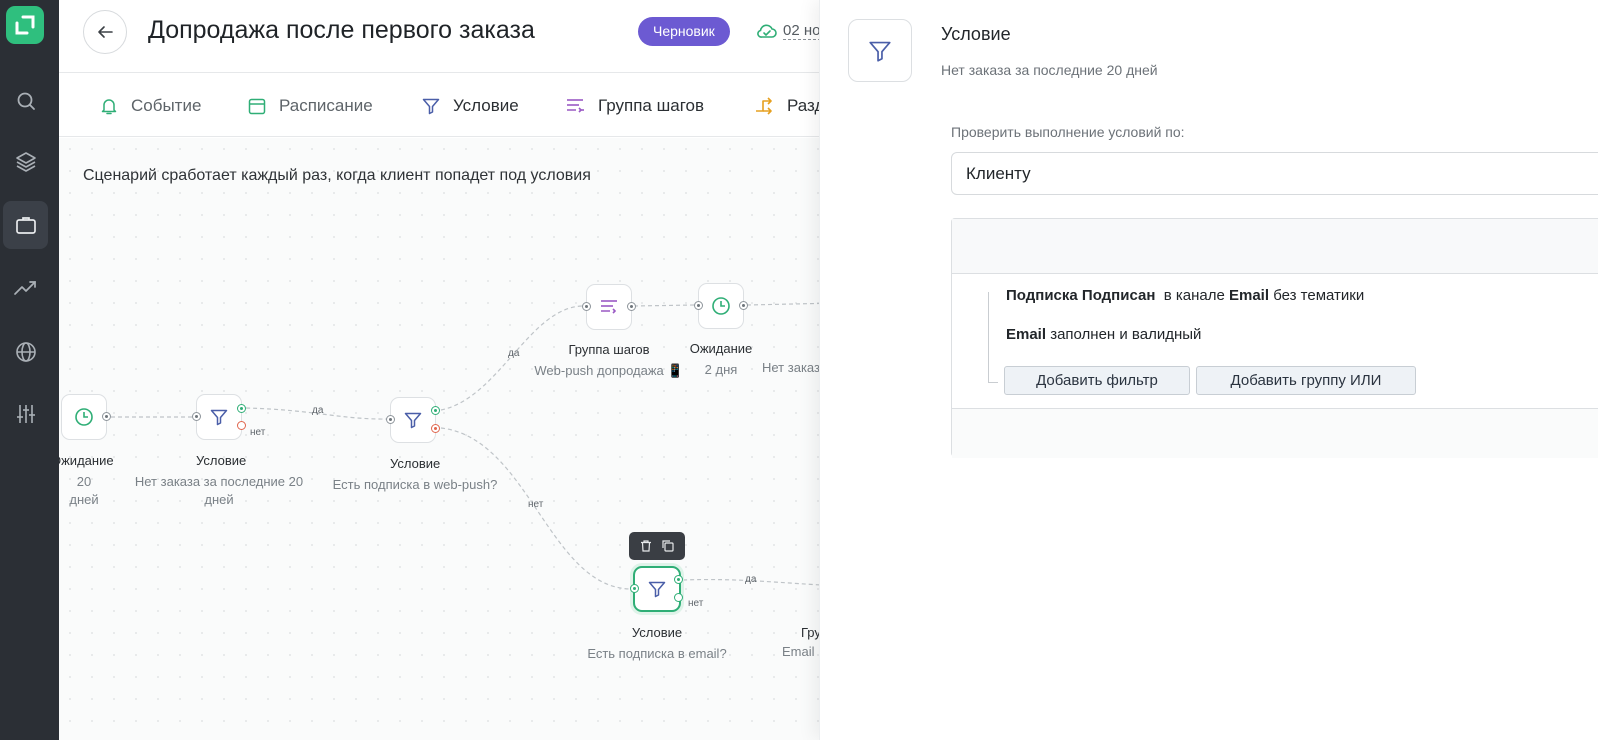  I want to click on filter-email-valid: Email заполнен и валидный, so click(1103, 334).